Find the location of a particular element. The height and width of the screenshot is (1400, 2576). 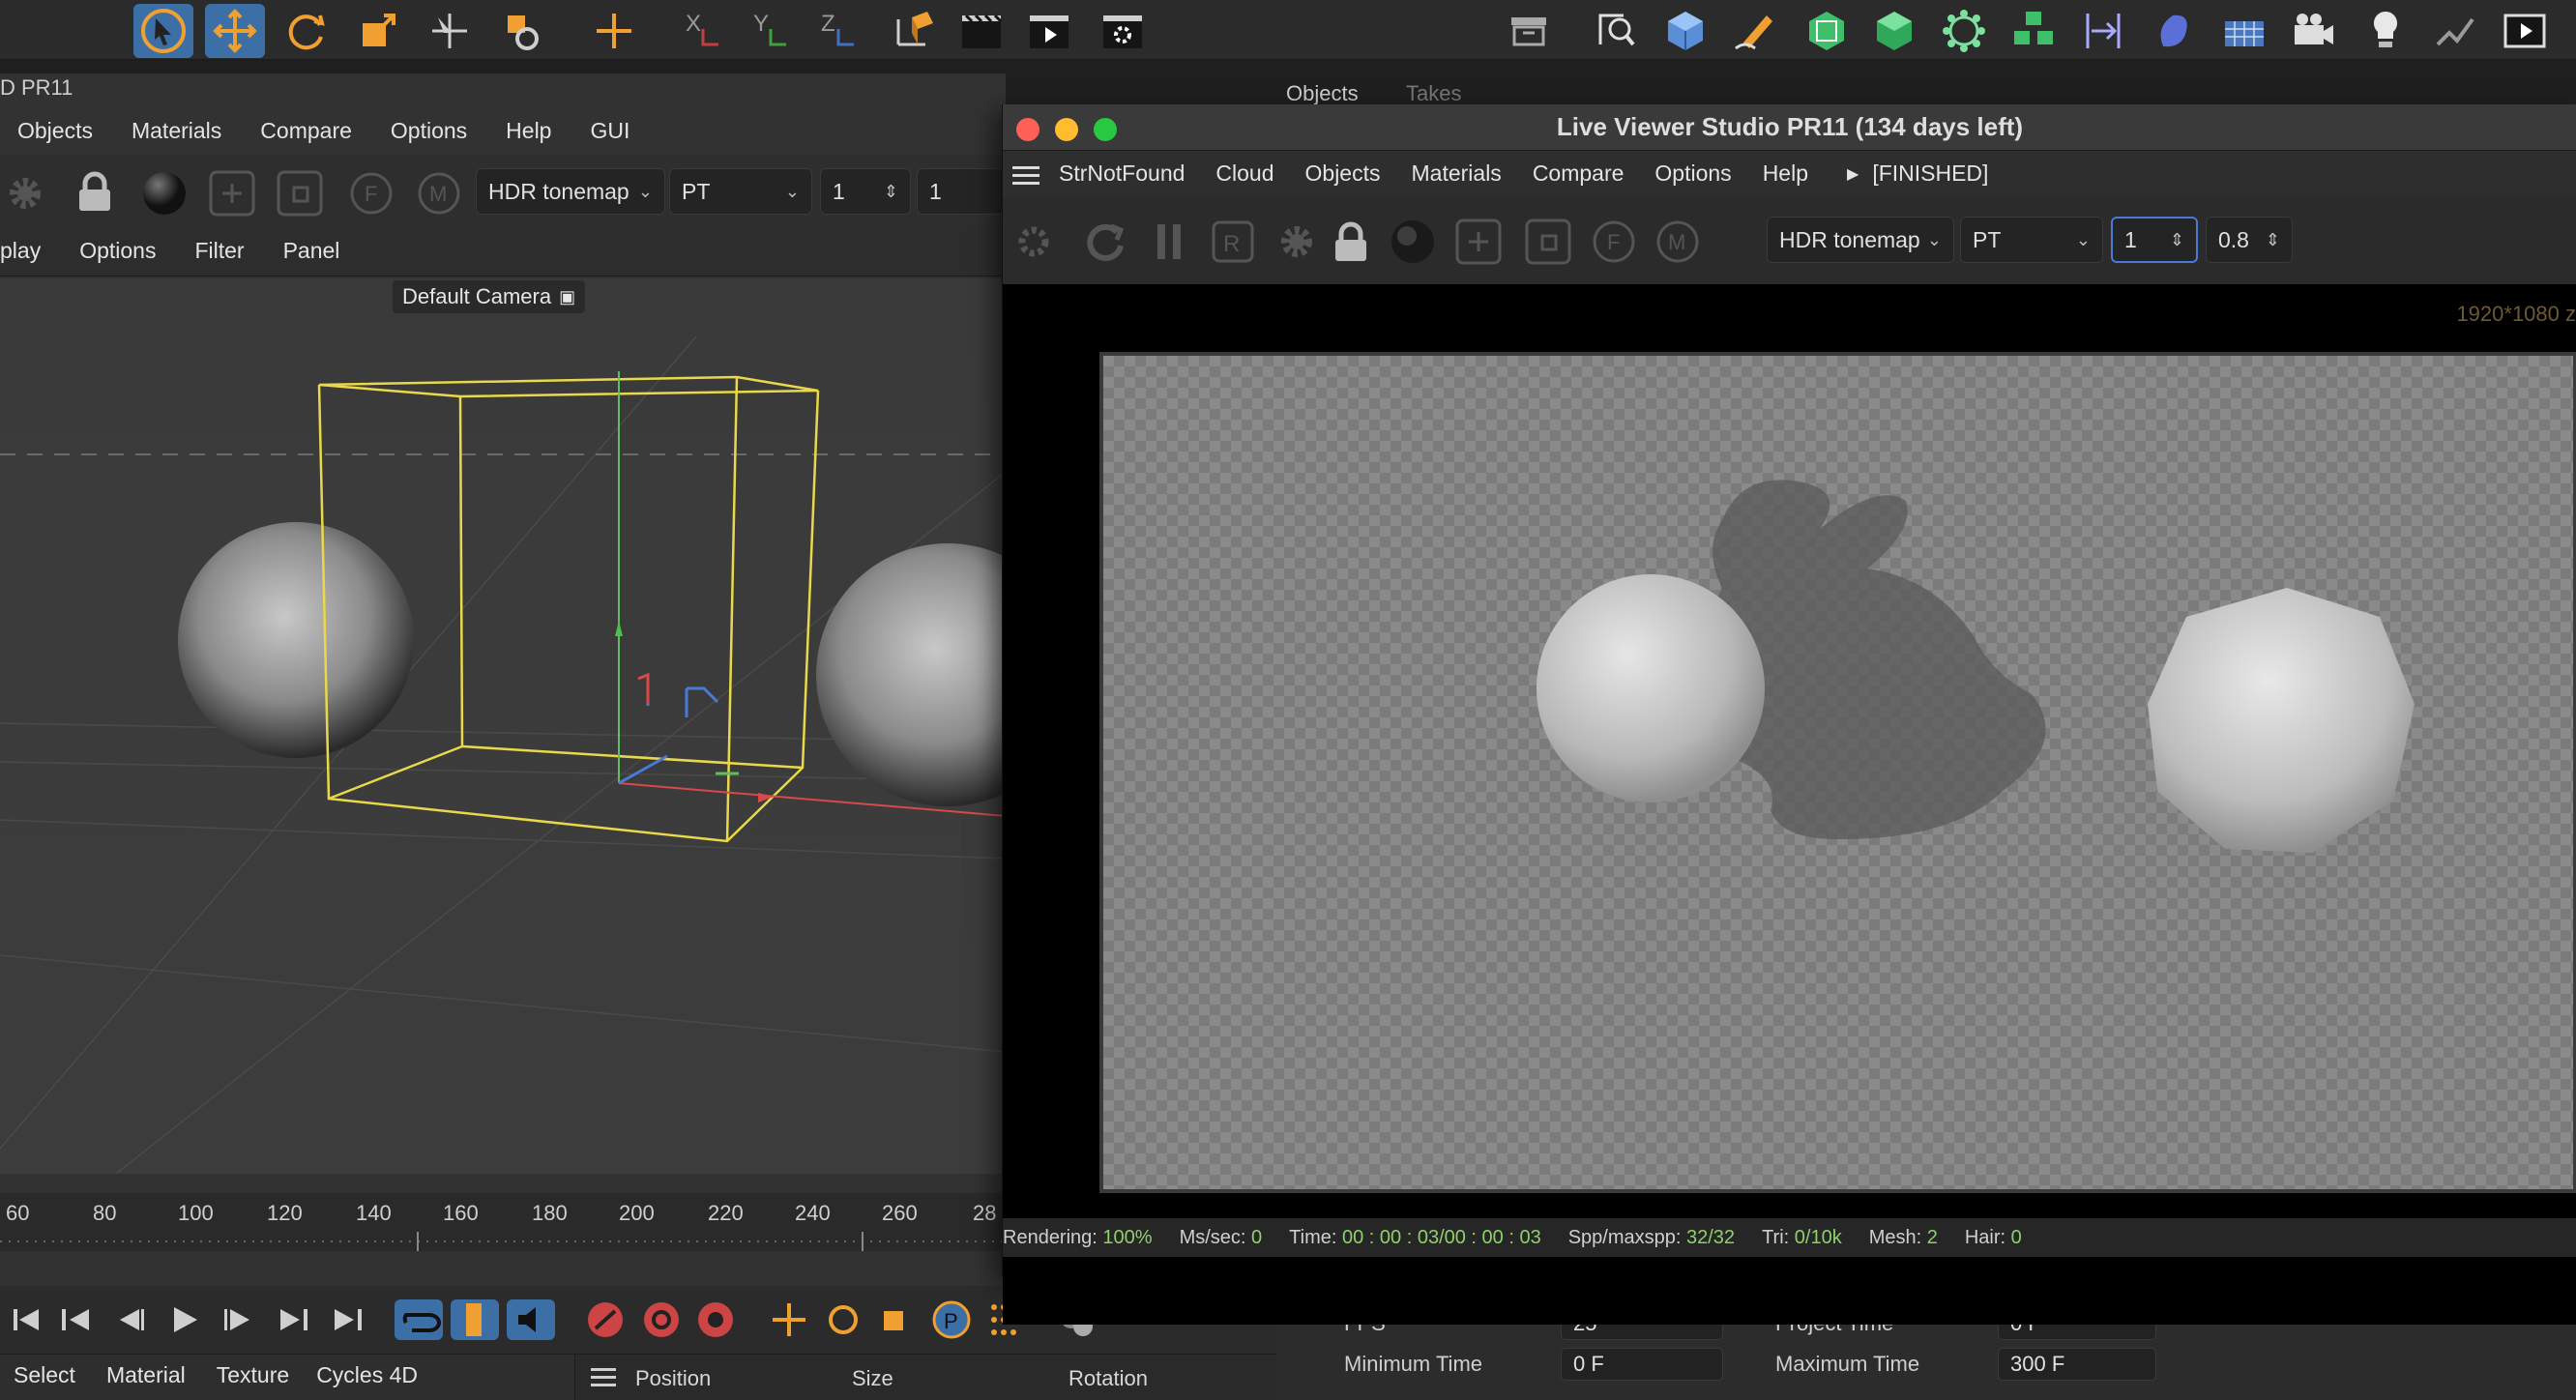

move-selection-icon is located at coordinates (450, 31).